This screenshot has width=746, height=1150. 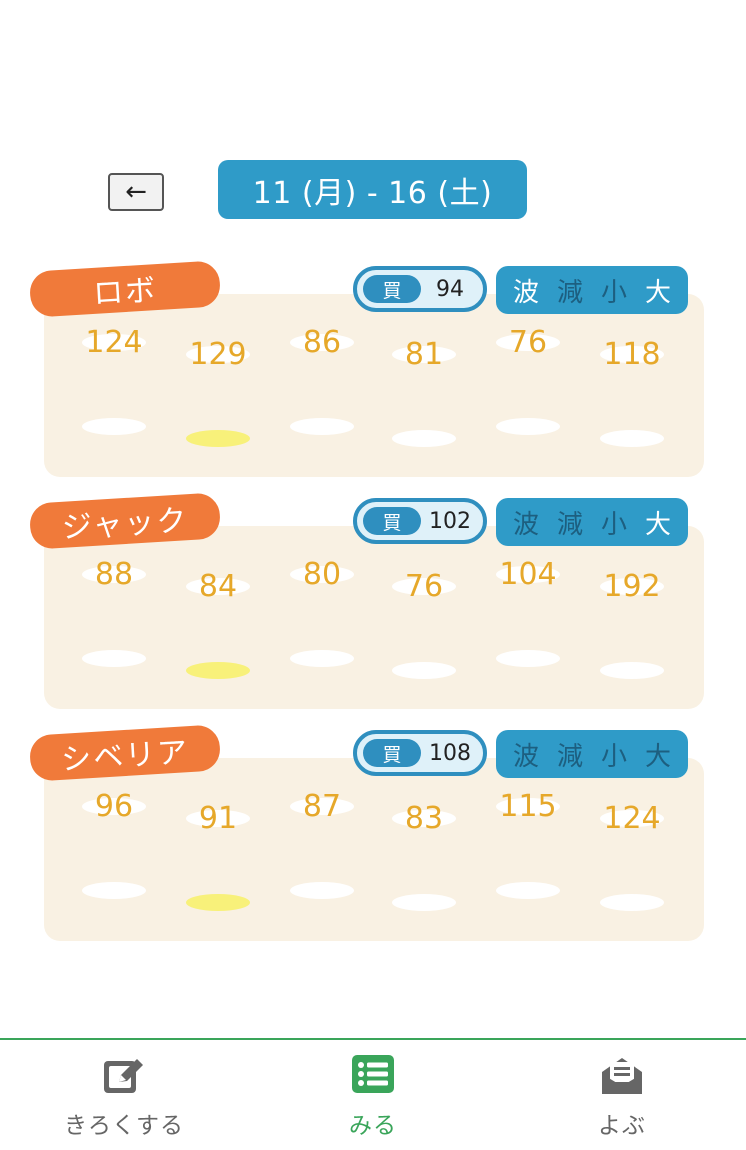 I want to click on villager-card-robo, so click(x=374, y=385).